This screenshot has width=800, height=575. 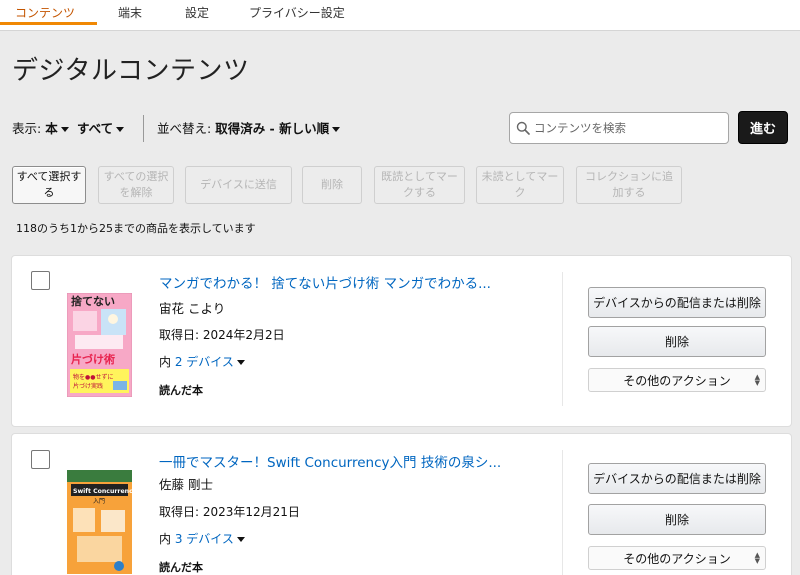 What do you see at coordinates (45, 12) in the screenshot?
I see `tab-contents: コンテンツ` at bounding box center [45, 12].